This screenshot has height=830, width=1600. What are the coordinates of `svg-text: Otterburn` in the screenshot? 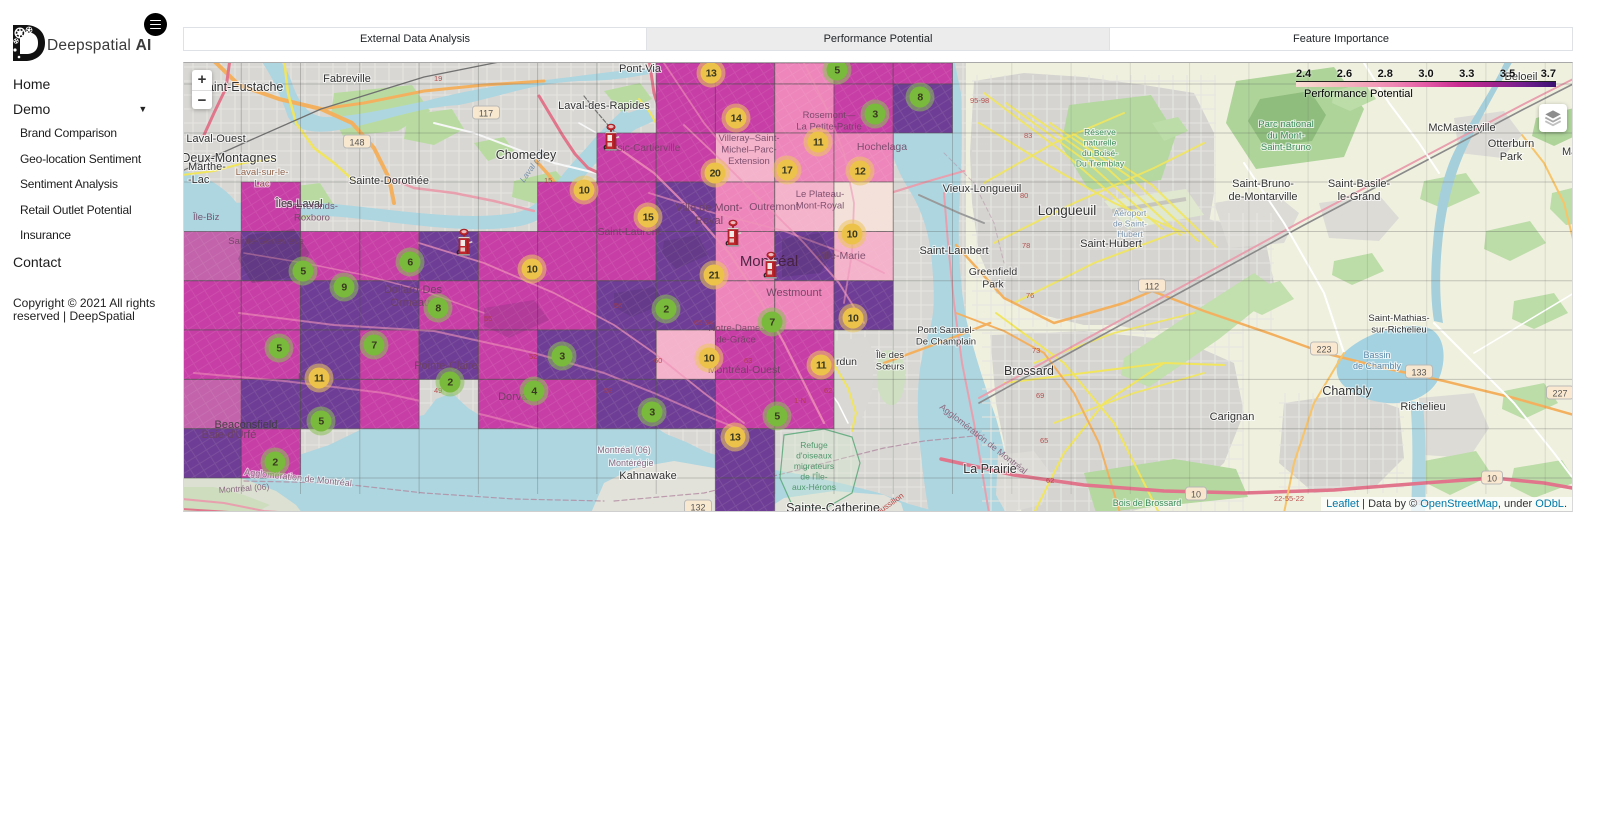 It's located at (1511, 144).